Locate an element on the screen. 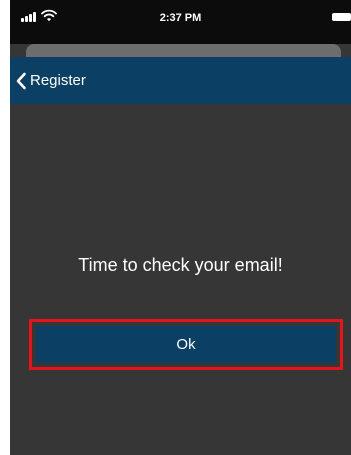  status-bar: 2:37 PM is located at coordinates (180, 22).